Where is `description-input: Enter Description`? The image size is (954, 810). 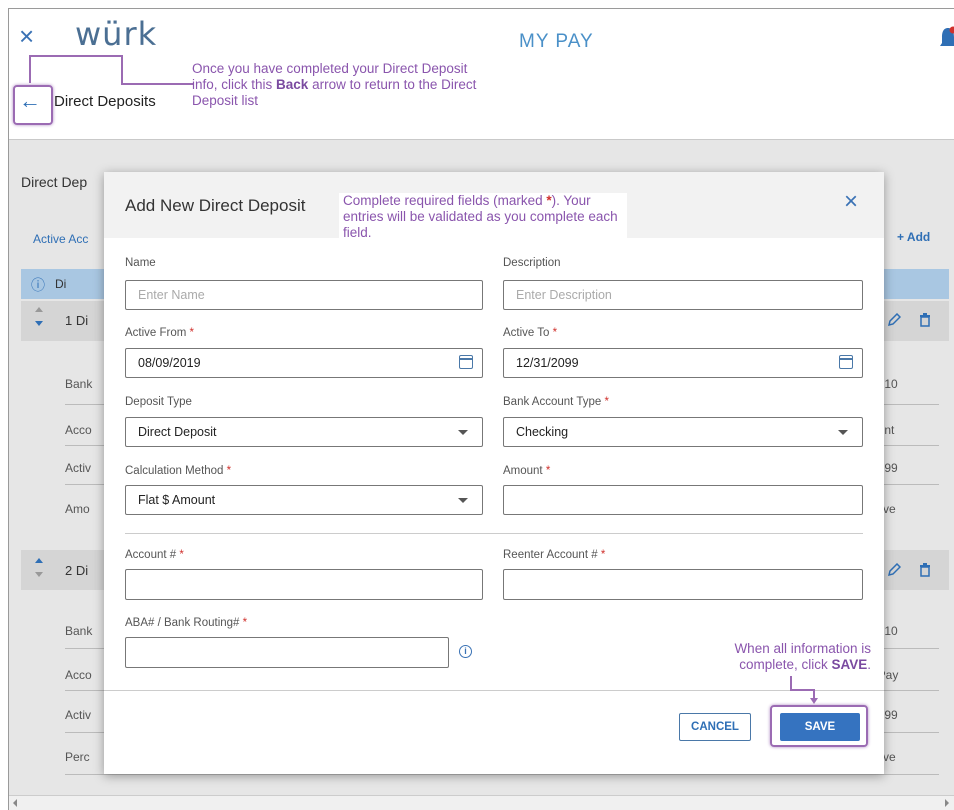 description-input: Enter Description is located at coordinates (683, 295).